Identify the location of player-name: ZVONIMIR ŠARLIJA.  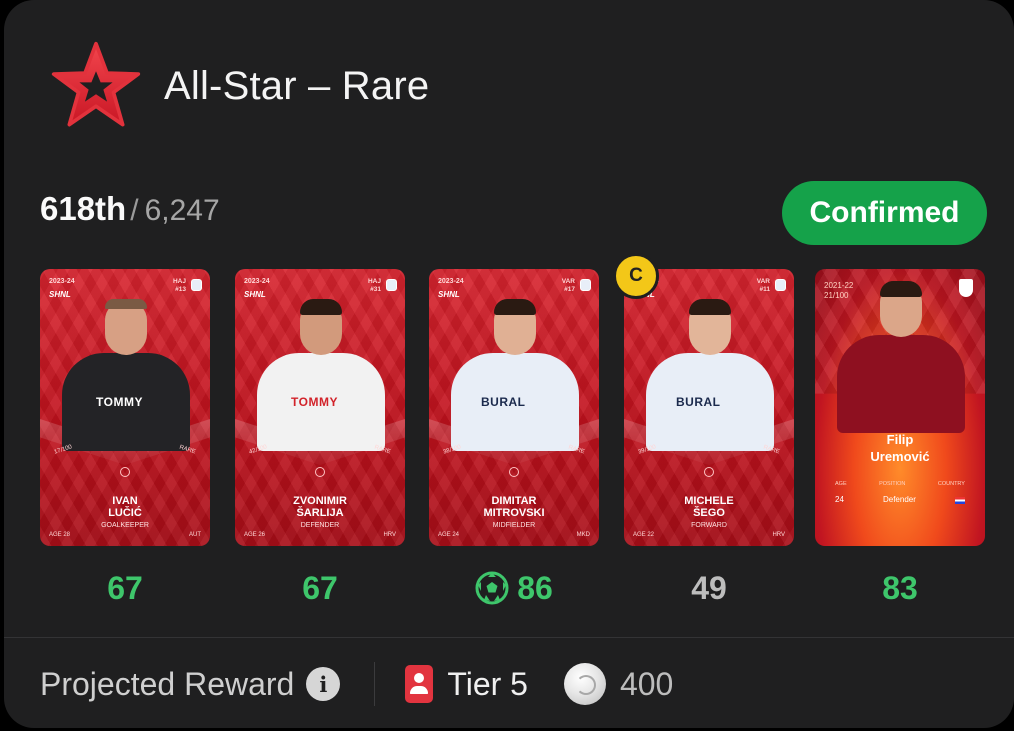
(320, 507).